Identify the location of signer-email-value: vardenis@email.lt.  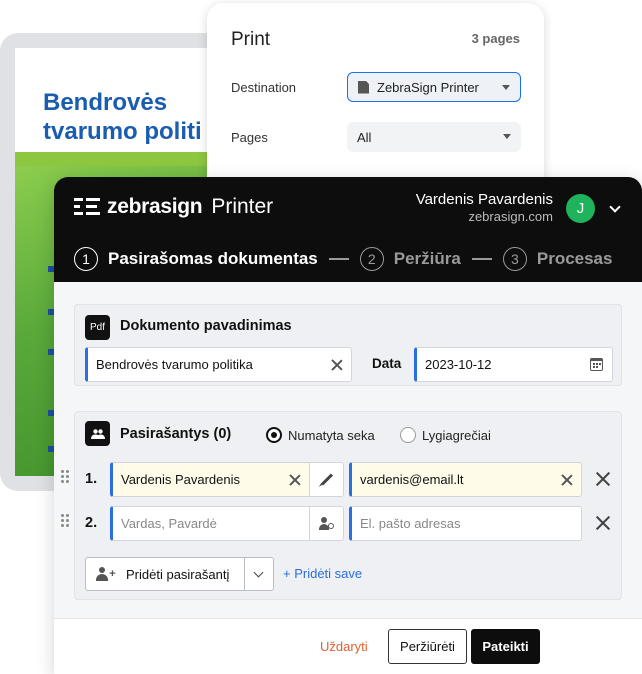
(412, 479).